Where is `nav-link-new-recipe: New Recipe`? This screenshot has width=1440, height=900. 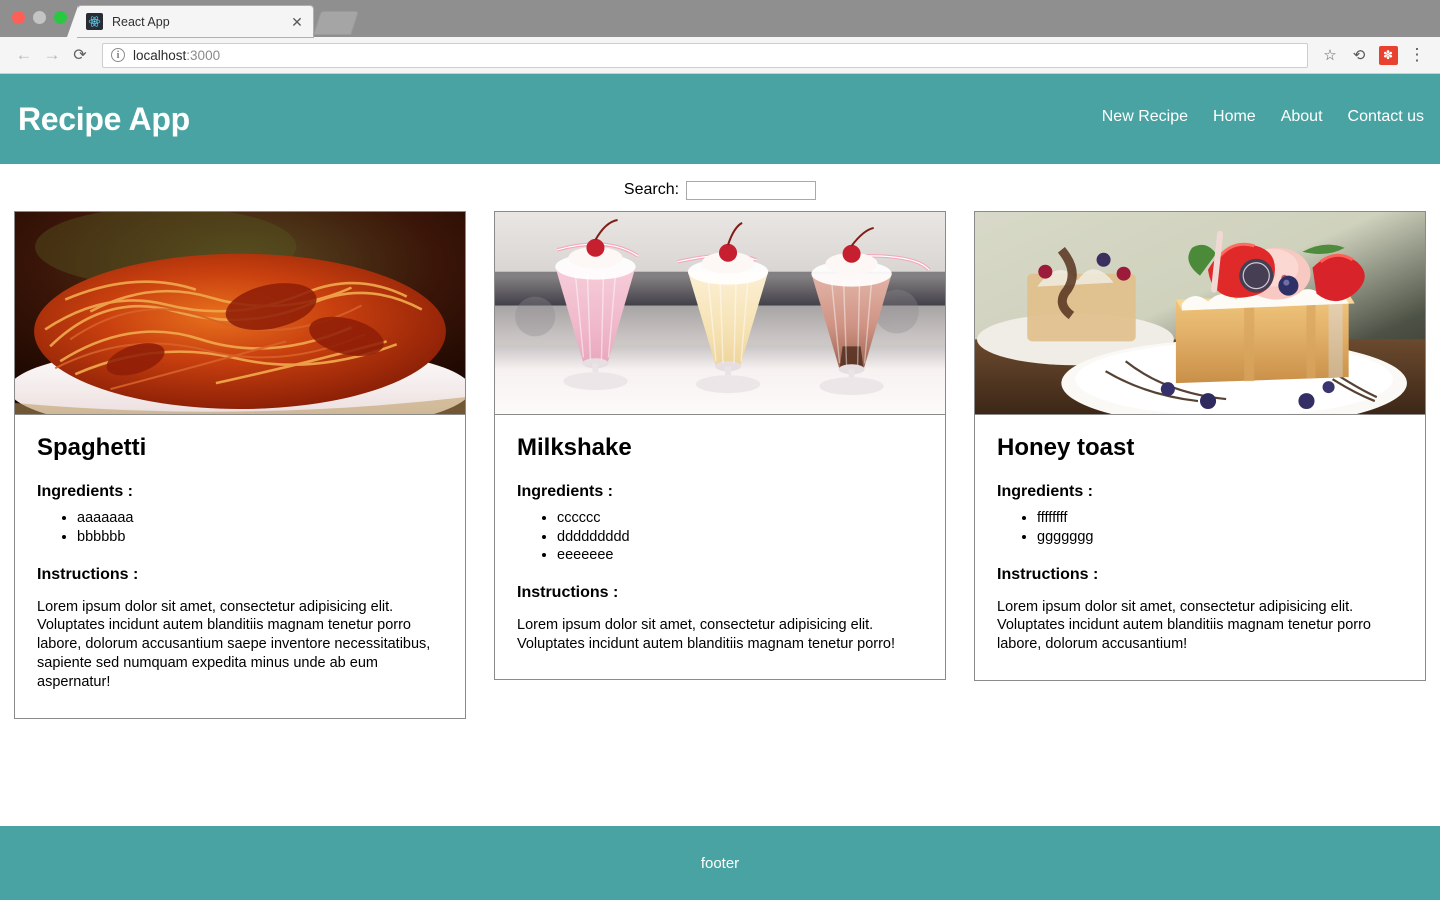
nav-link-new-recipe: New Recipe is located at coordinates (1145, 117).